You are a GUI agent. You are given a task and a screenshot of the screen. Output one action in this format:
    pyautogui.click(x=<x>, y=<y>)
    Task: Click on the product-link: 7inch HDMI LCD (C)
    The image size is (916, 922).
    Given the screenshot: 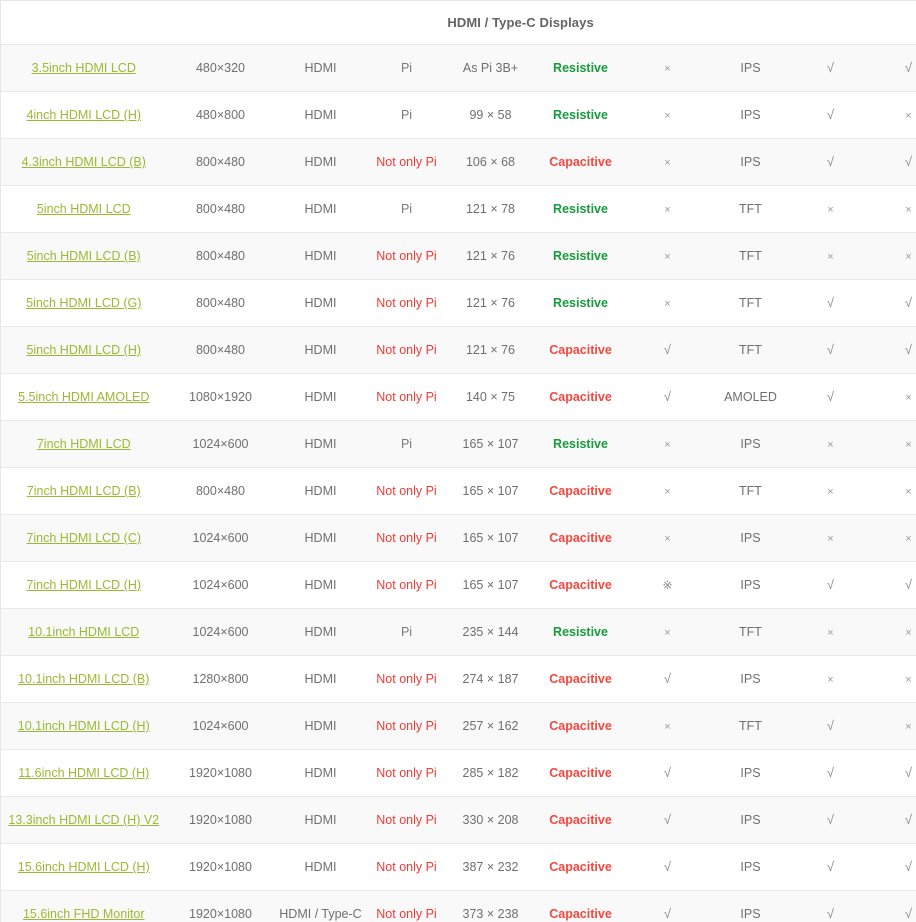 What is the action you would take?
    pyautogui.click(x=83, y=538)
    